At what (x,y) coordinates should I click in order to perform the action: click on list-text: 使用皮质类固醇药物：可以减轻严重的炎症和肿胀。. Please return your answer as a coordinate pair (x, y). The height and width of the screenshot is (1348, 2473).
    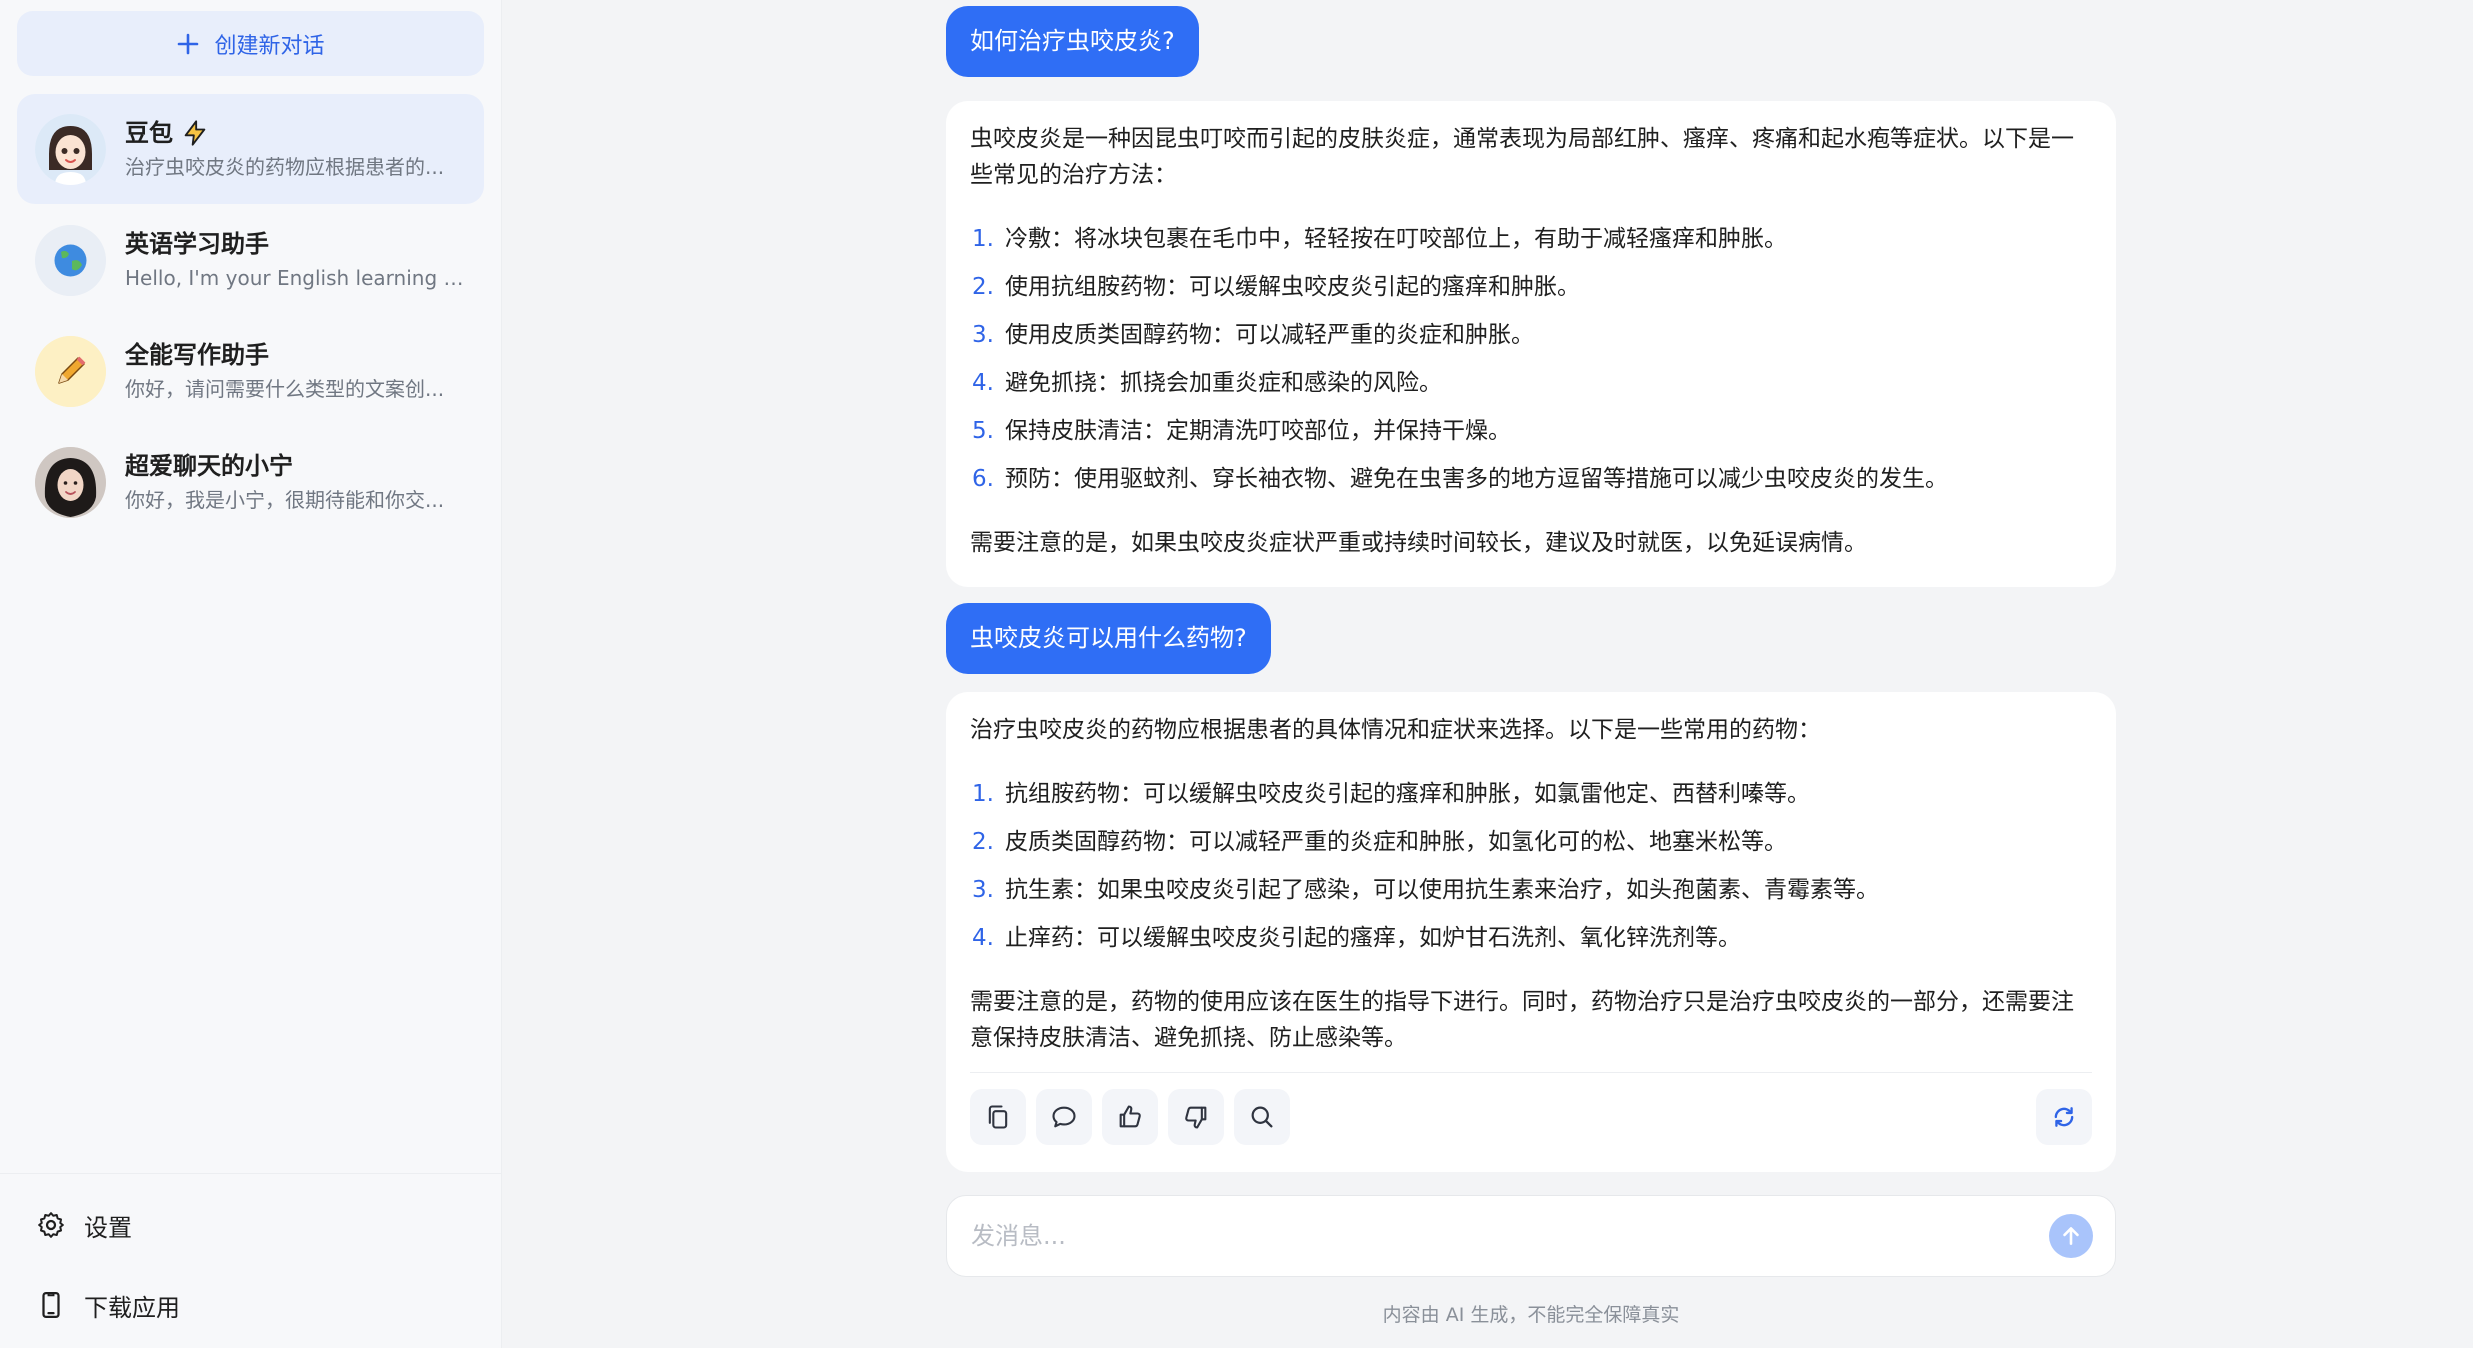
    Looking at the image, I should click on (1269, 335).